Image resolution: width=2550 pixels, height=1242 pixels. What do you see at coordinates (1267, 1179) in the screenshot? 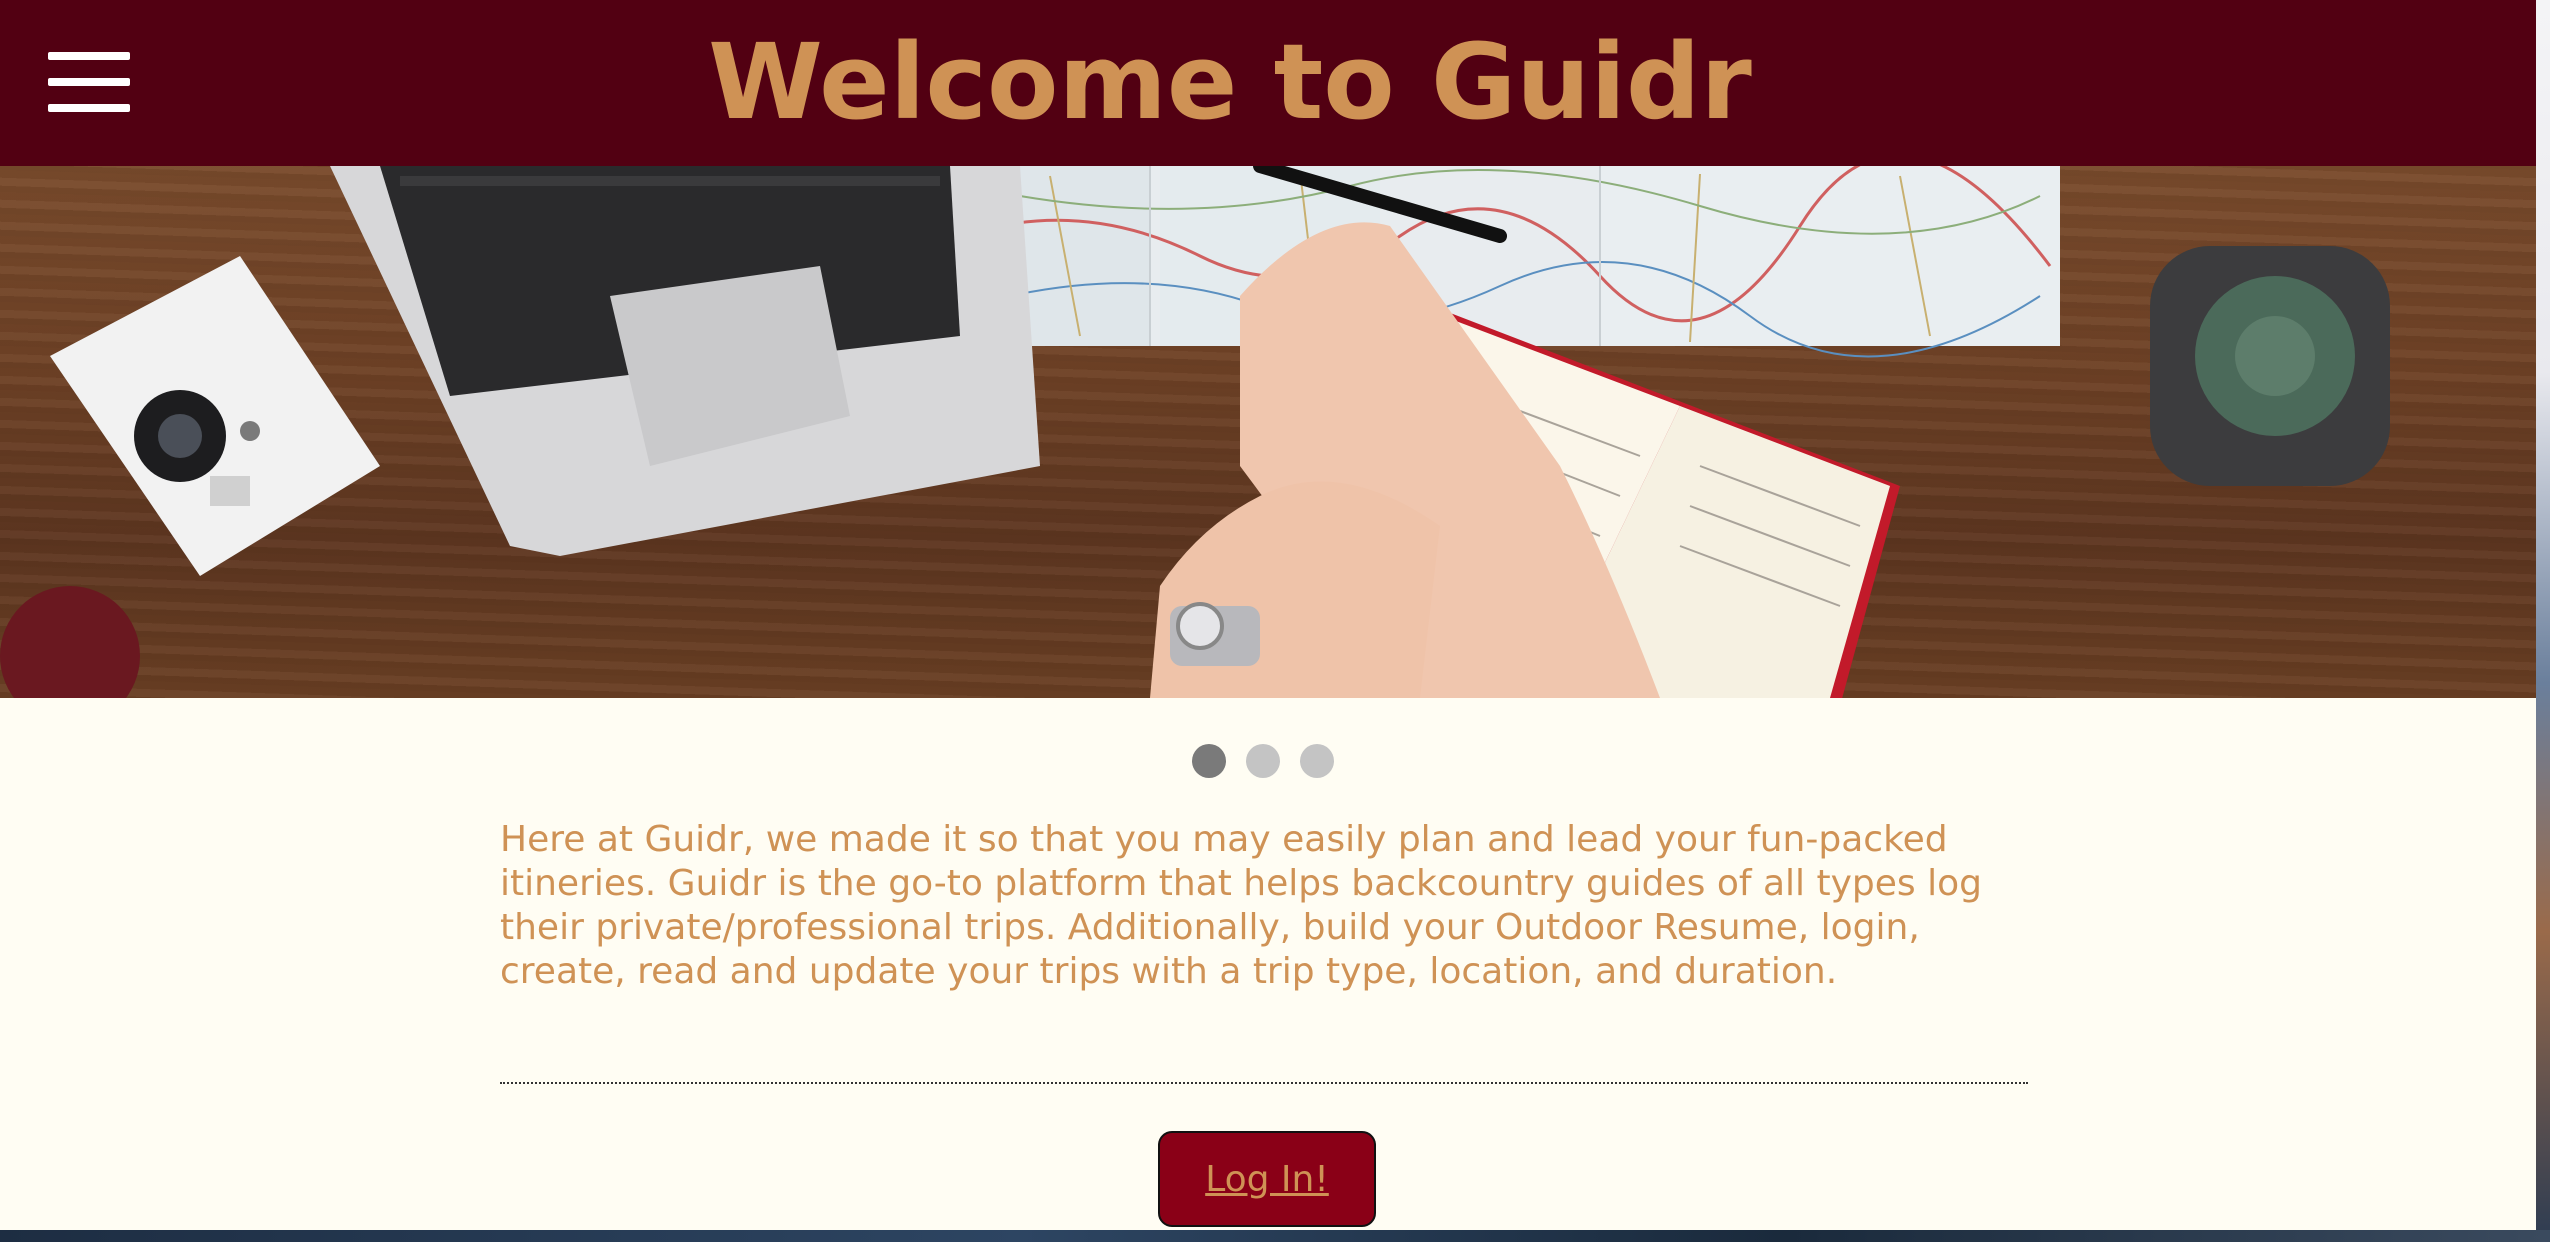
I see `login-button: Log In!` at bounding box center [1267, 1179].